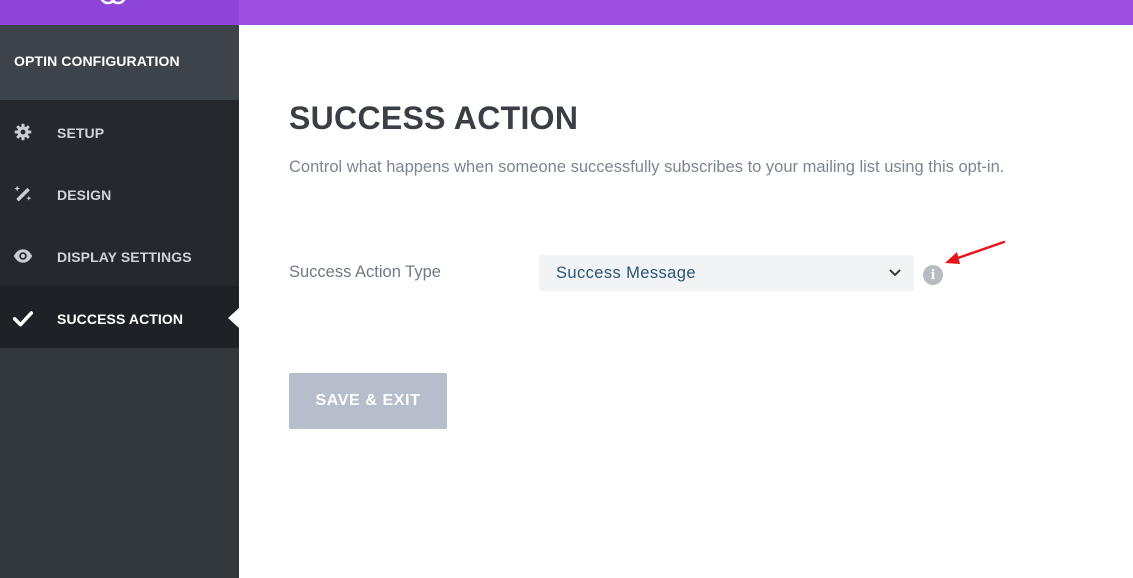 This screenshot has width=1133, height=578. What do you see at coordinates (895, 272) in the screenshot?
I see `chevron-down-icon` at bounding box center [895, 272].